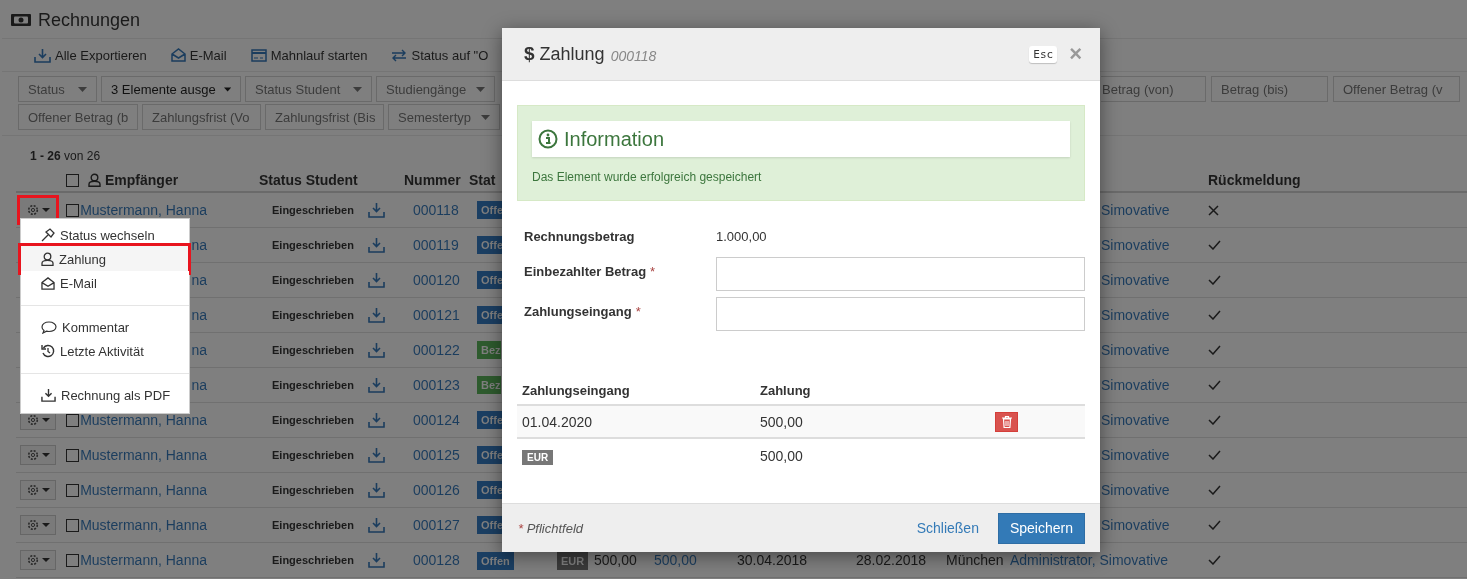  What do you see at coordinates (1337, 180) in the screenshot?
I see `column-header: Rückmeldung` at bounding box center [1337, 180].